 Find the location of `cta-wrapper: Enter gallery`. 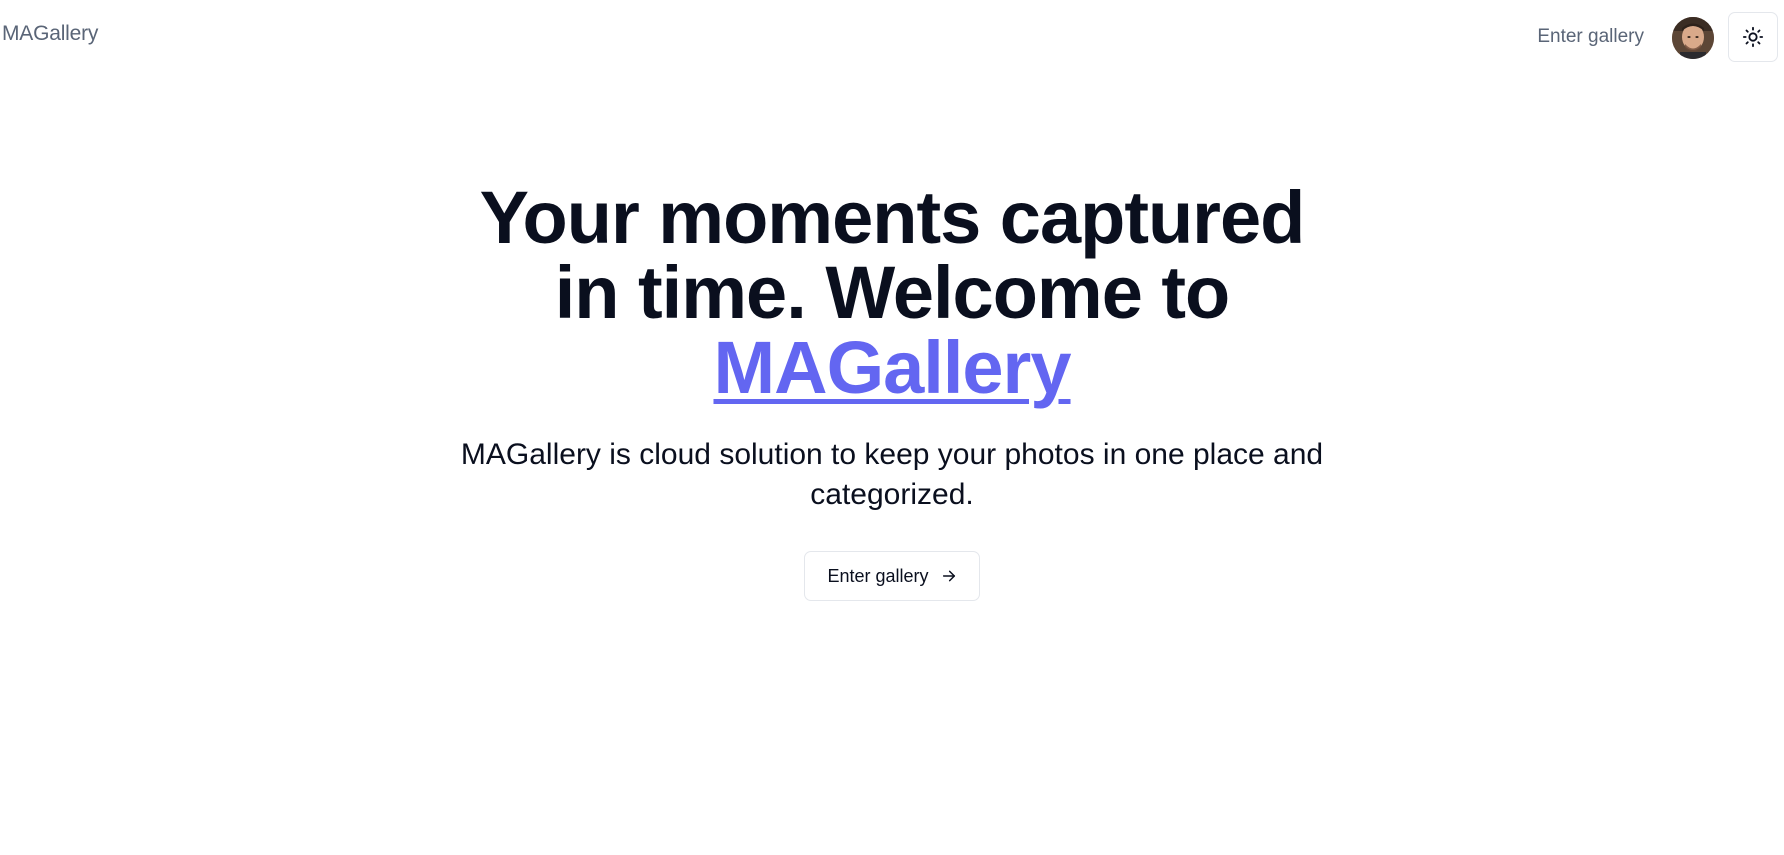

cta-wrapper: Enter gallery is located at coordinates (892, 558).